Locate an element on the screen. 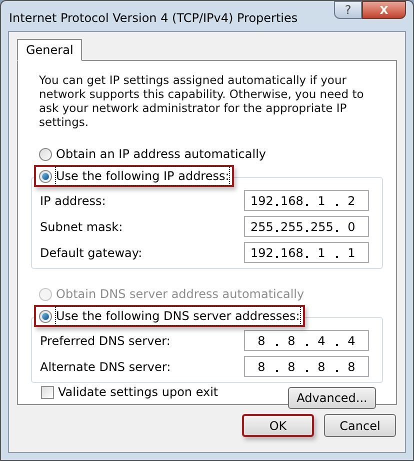 Image resolution: width=414 pixels, height=461 pixels. octet-text: 2 is located at coordinates (351, 201).